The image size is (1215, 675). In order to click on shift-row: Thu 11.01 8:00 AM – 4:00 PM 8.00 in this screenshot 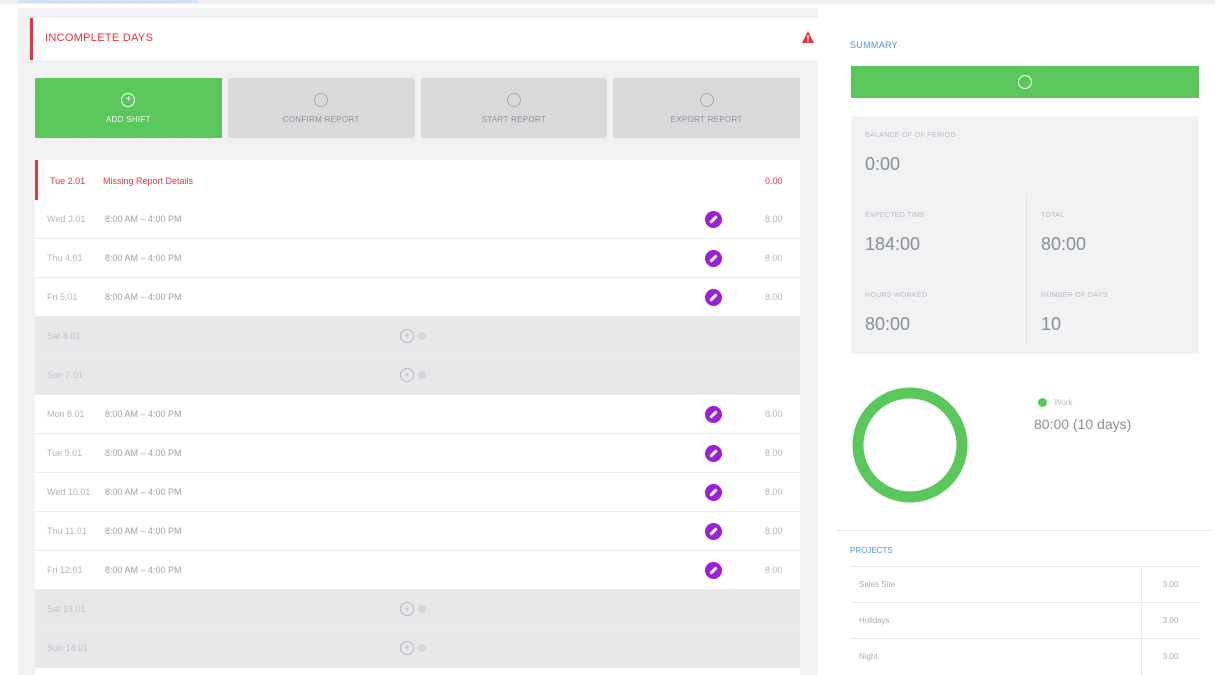, I will do `click(417, 531)`.